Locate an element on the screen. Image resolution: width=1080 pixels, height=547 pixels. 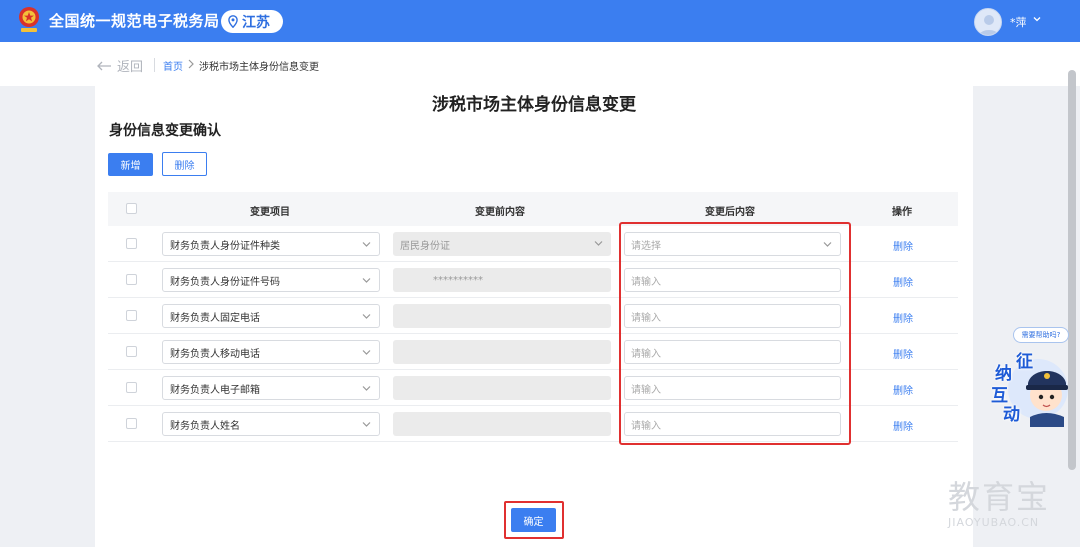
arrow-left-icon is located at coordinates (104, 65).